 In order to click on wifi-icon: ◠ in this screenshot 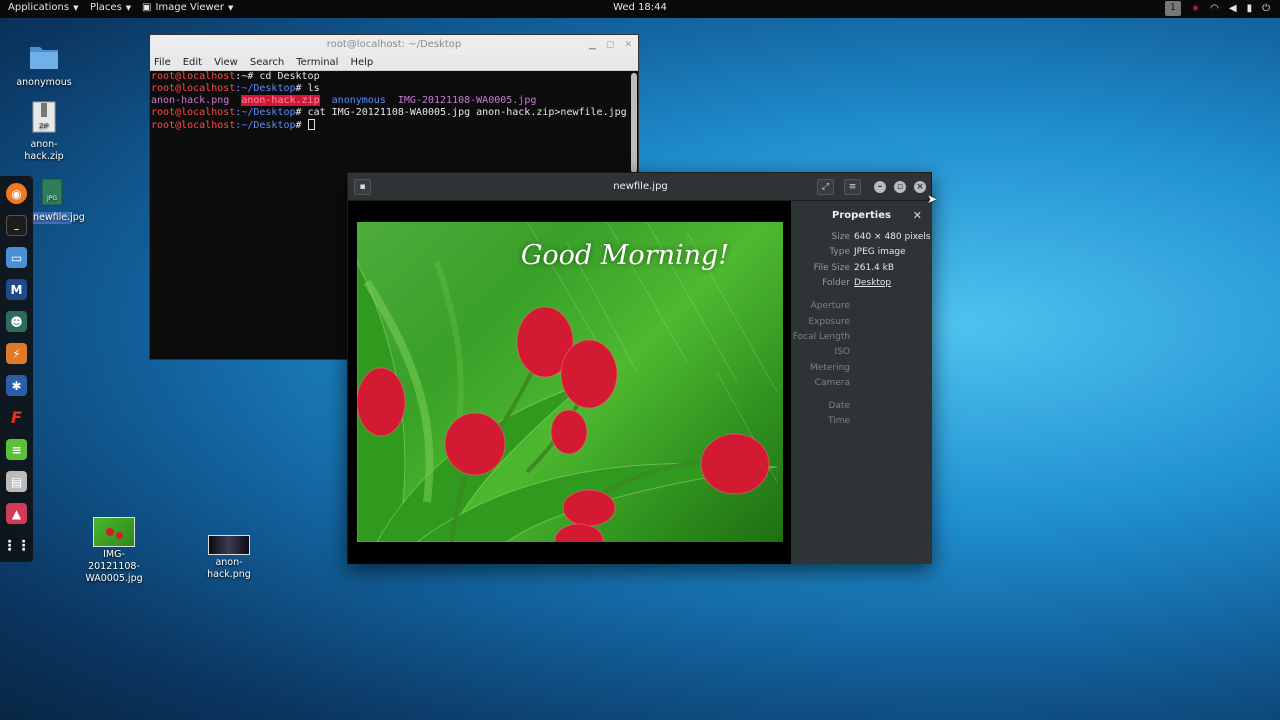, I will do `click(1214, 8)`.